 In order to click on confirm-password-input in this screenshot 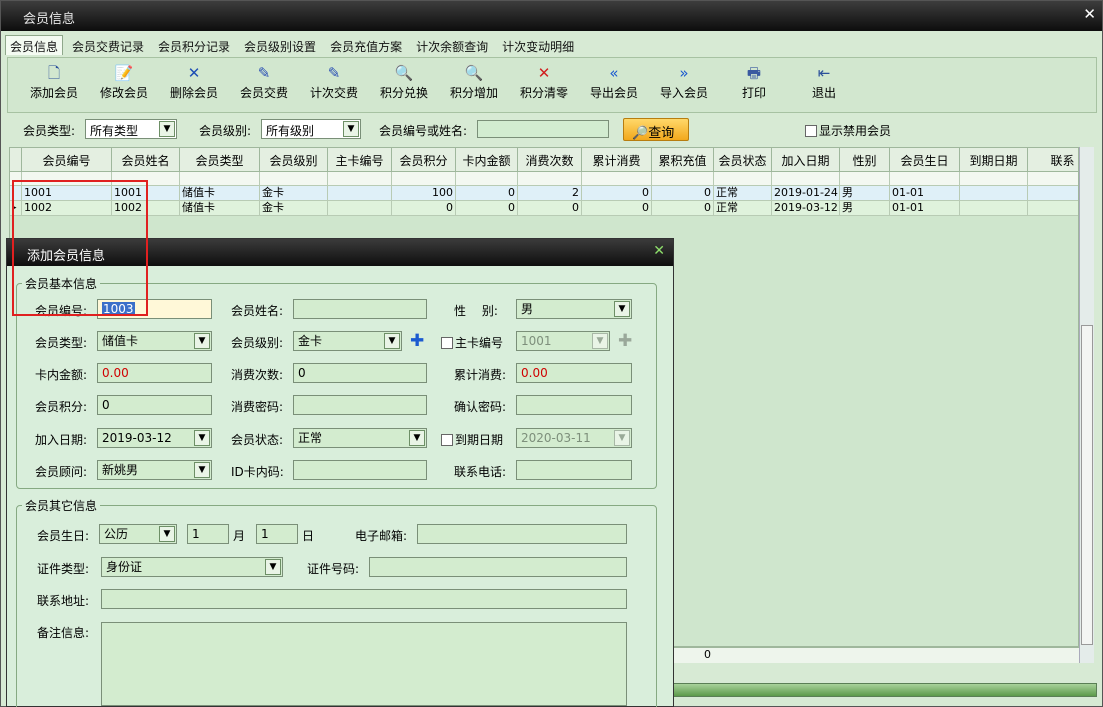, I will do `click(574, 405)`.